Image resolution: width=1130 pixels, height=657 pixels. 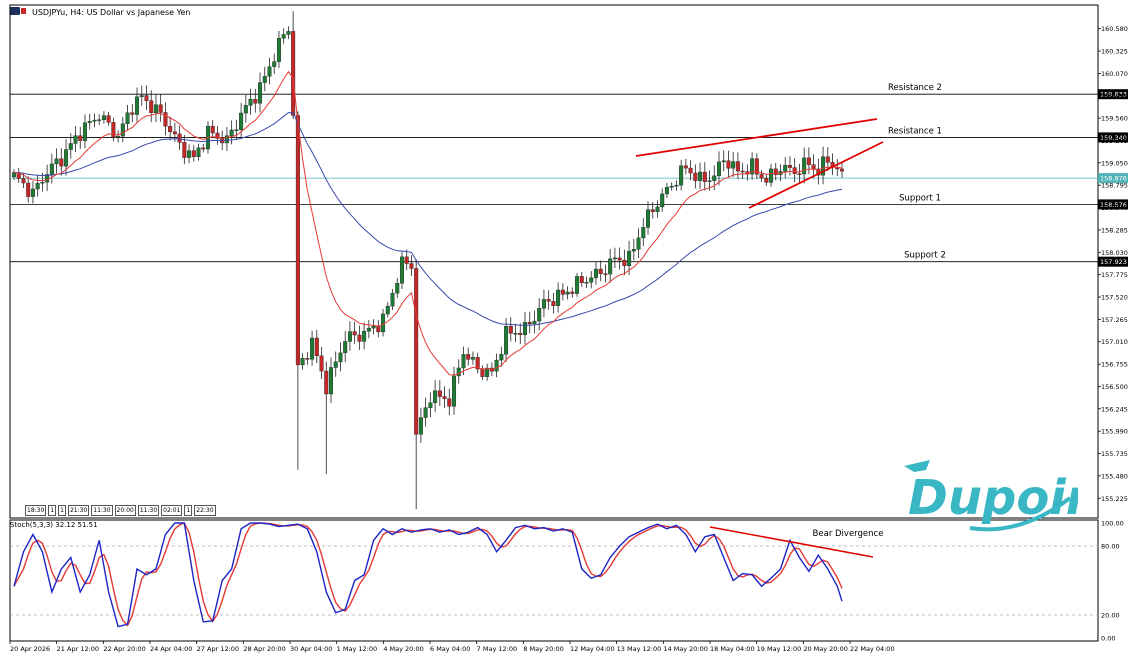 I want to click on x-tick-label: 28 Apr 20:00, so click(x=264, y=649).